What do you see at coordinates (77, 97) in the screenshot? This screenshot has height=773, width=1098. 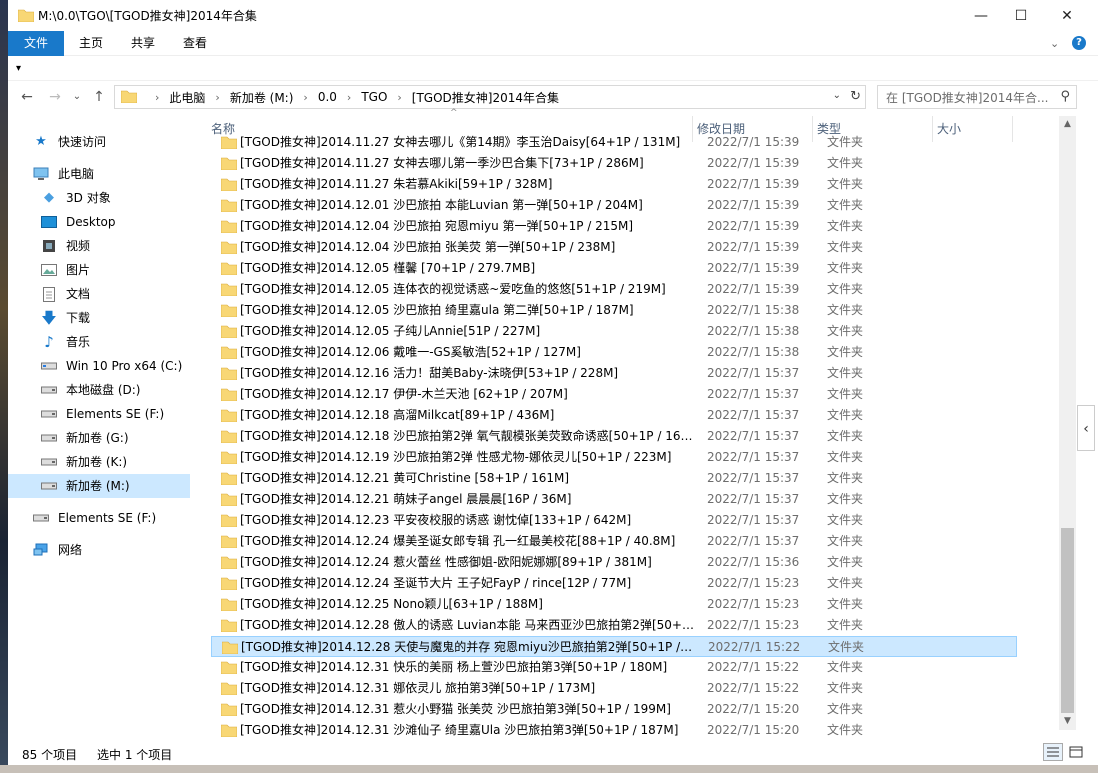 I see `recent-locations-button: ⌄` at bounding box center [77, 97].